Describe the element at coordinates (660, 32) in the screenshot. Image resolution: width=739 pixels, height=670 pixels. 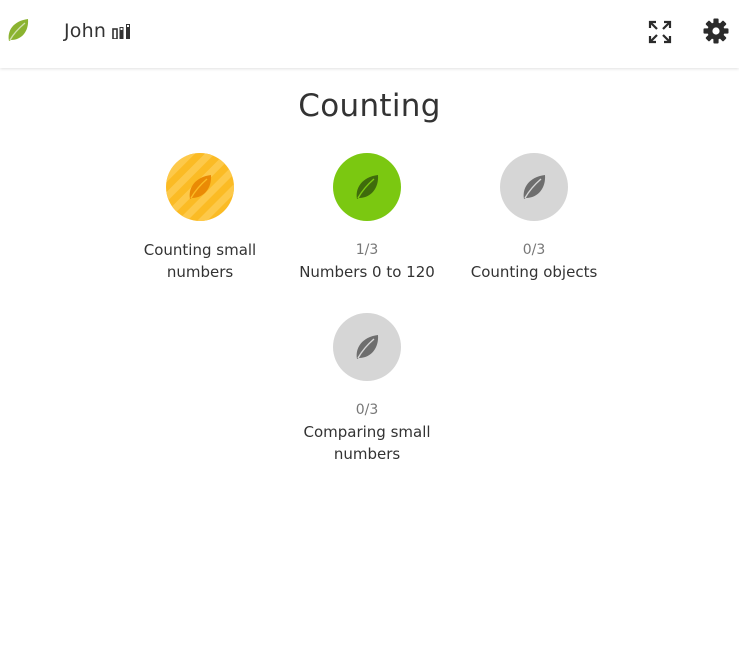
I see `fullscreen-icon` at that location.